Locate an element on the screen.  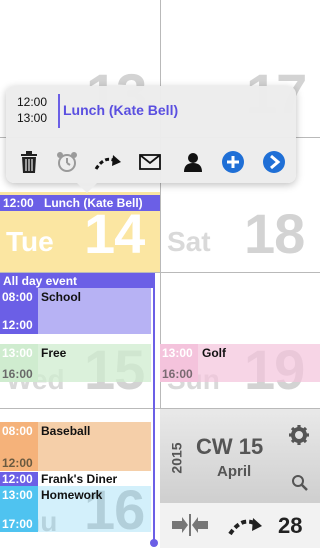
event-lunch: 12:00 Lunch (Kate Bell) is located at coordinates (80, 203).